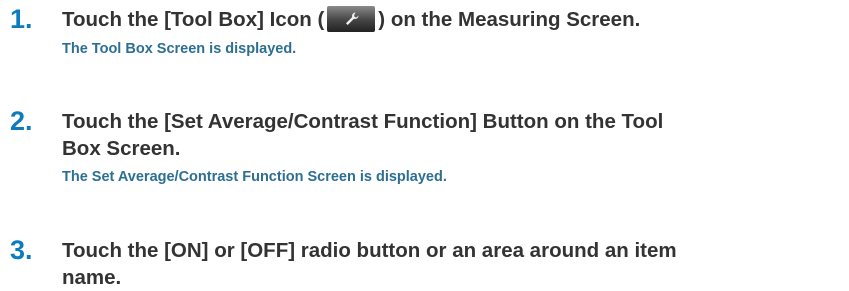 This screenshot has width=849, height=291. What do you see at coordinates (193, 19) in the screenshot?
I see `instruction-text-start: Touch the [Tool Box] Icon (` at bounding box center [193, 19].